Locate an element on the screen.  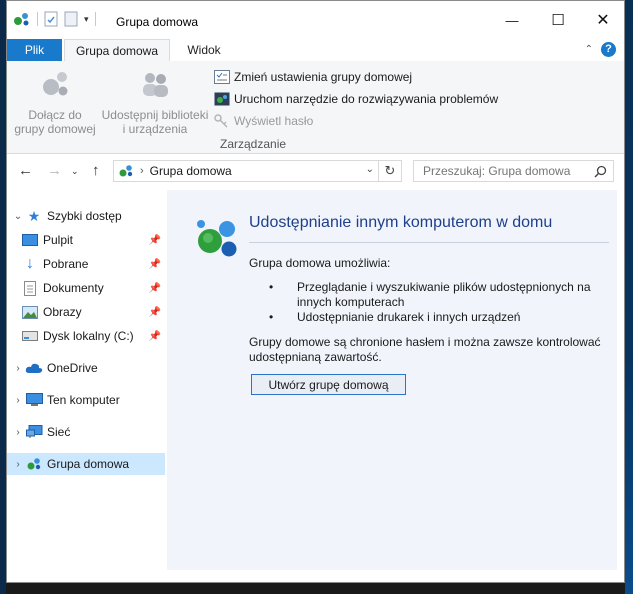
navigation-bar: ← → ⌄ ↑ › Grupa domowa ⌄ ↻ is located at coordinates (315, 171).